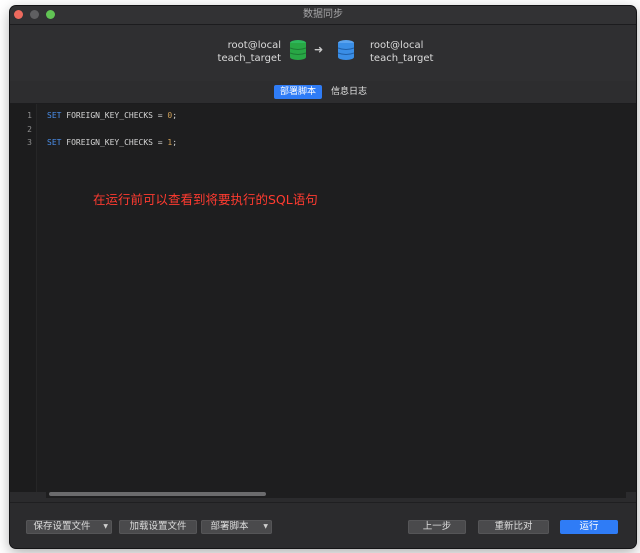 This screenshot has width=640, height=553. What do you see at coordinates (29, 115) in the screenshot?
I see `line-number: 1` at bounding box center [29, 115].